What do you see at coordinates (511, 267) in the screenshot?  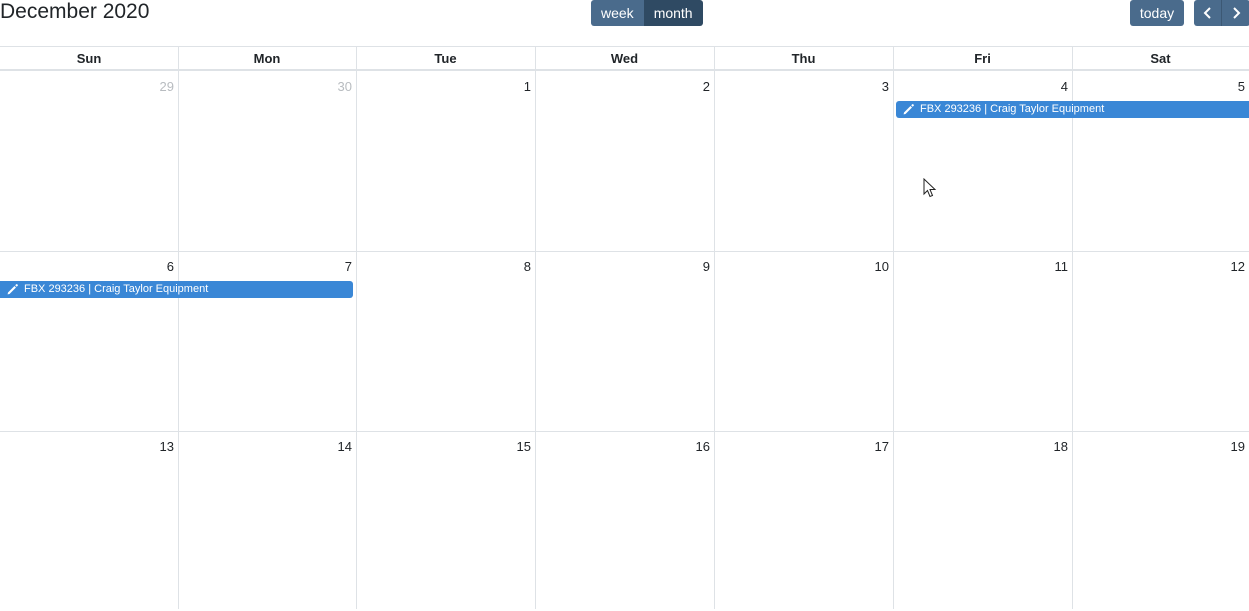 I see `day-number: 8` at bounding box center [511, 267].